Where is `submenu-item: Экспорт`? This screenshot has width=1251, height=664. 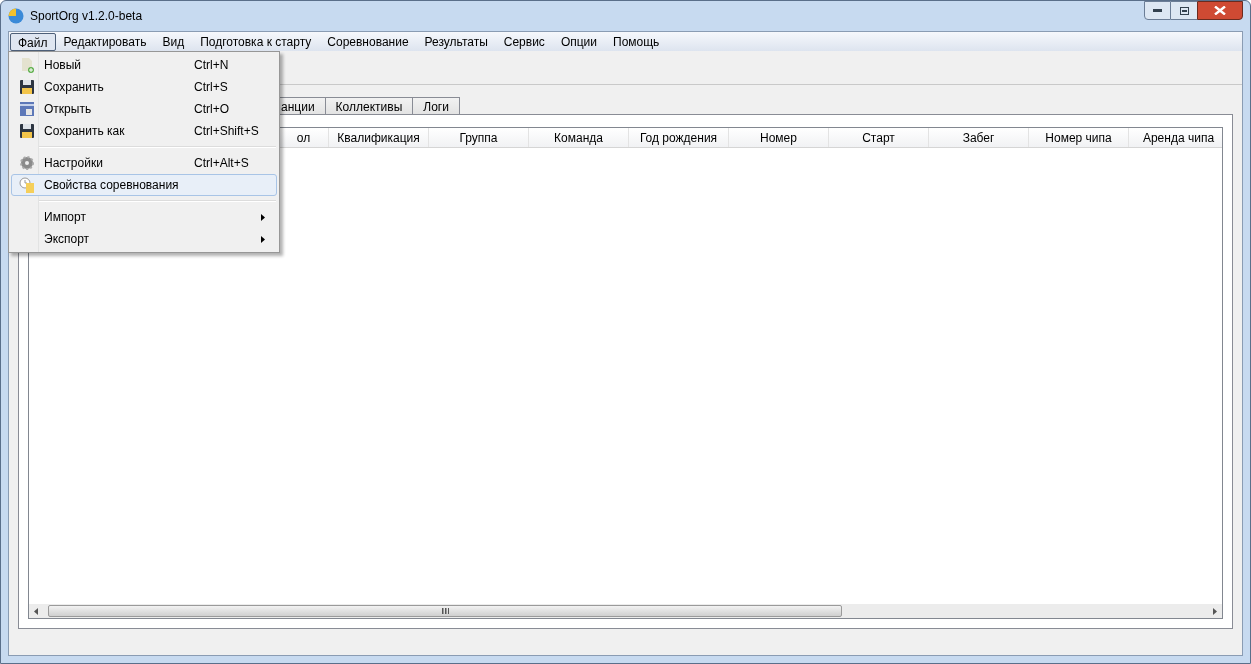
submenu-item: Экспорт is located at coordinates (144, 239).